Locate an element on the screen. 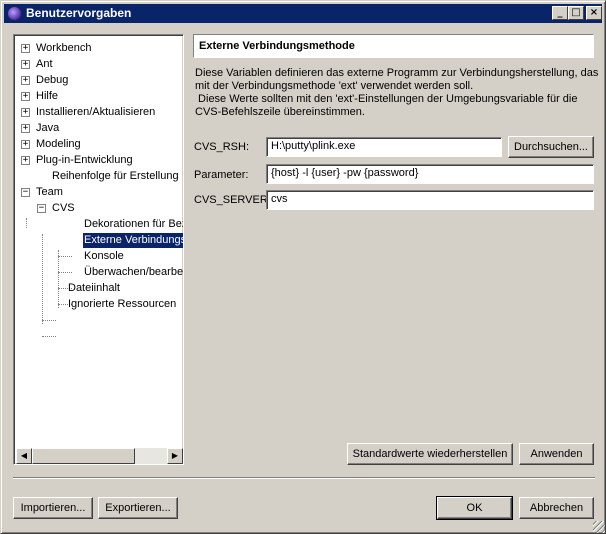  tree-horizontal-scrollbar: ◀ ▶ is located at coordinates (99, 456).